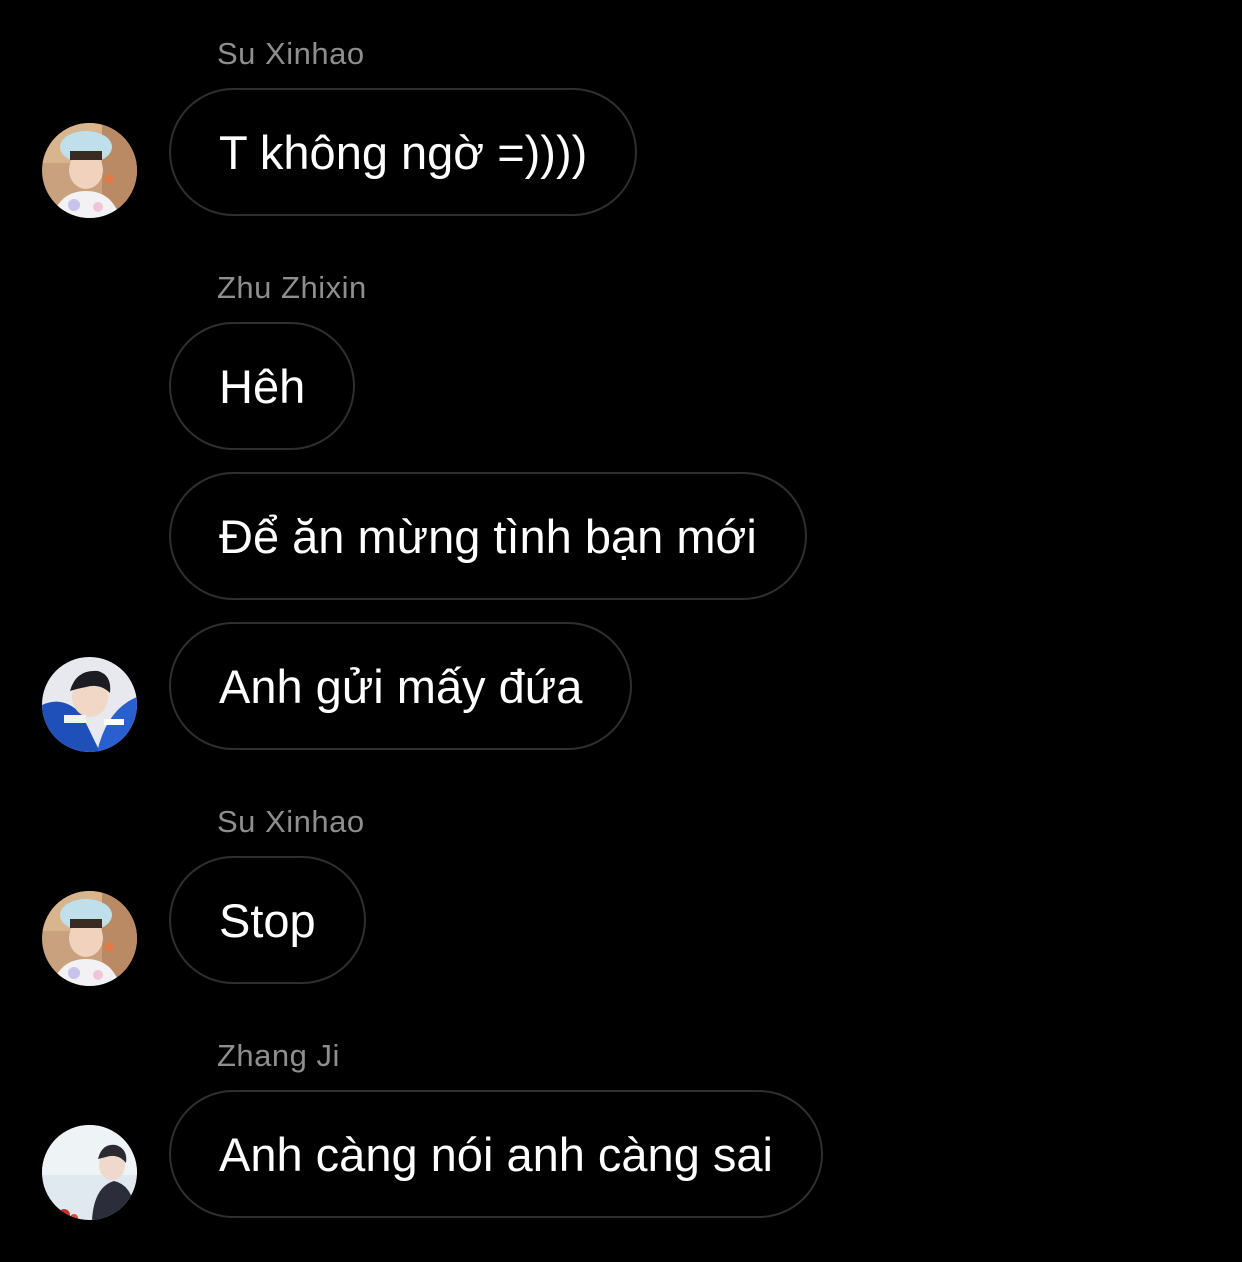  I want to click on message-bubble: Để ăn mừng tình bạn mới, so click(488, 536).